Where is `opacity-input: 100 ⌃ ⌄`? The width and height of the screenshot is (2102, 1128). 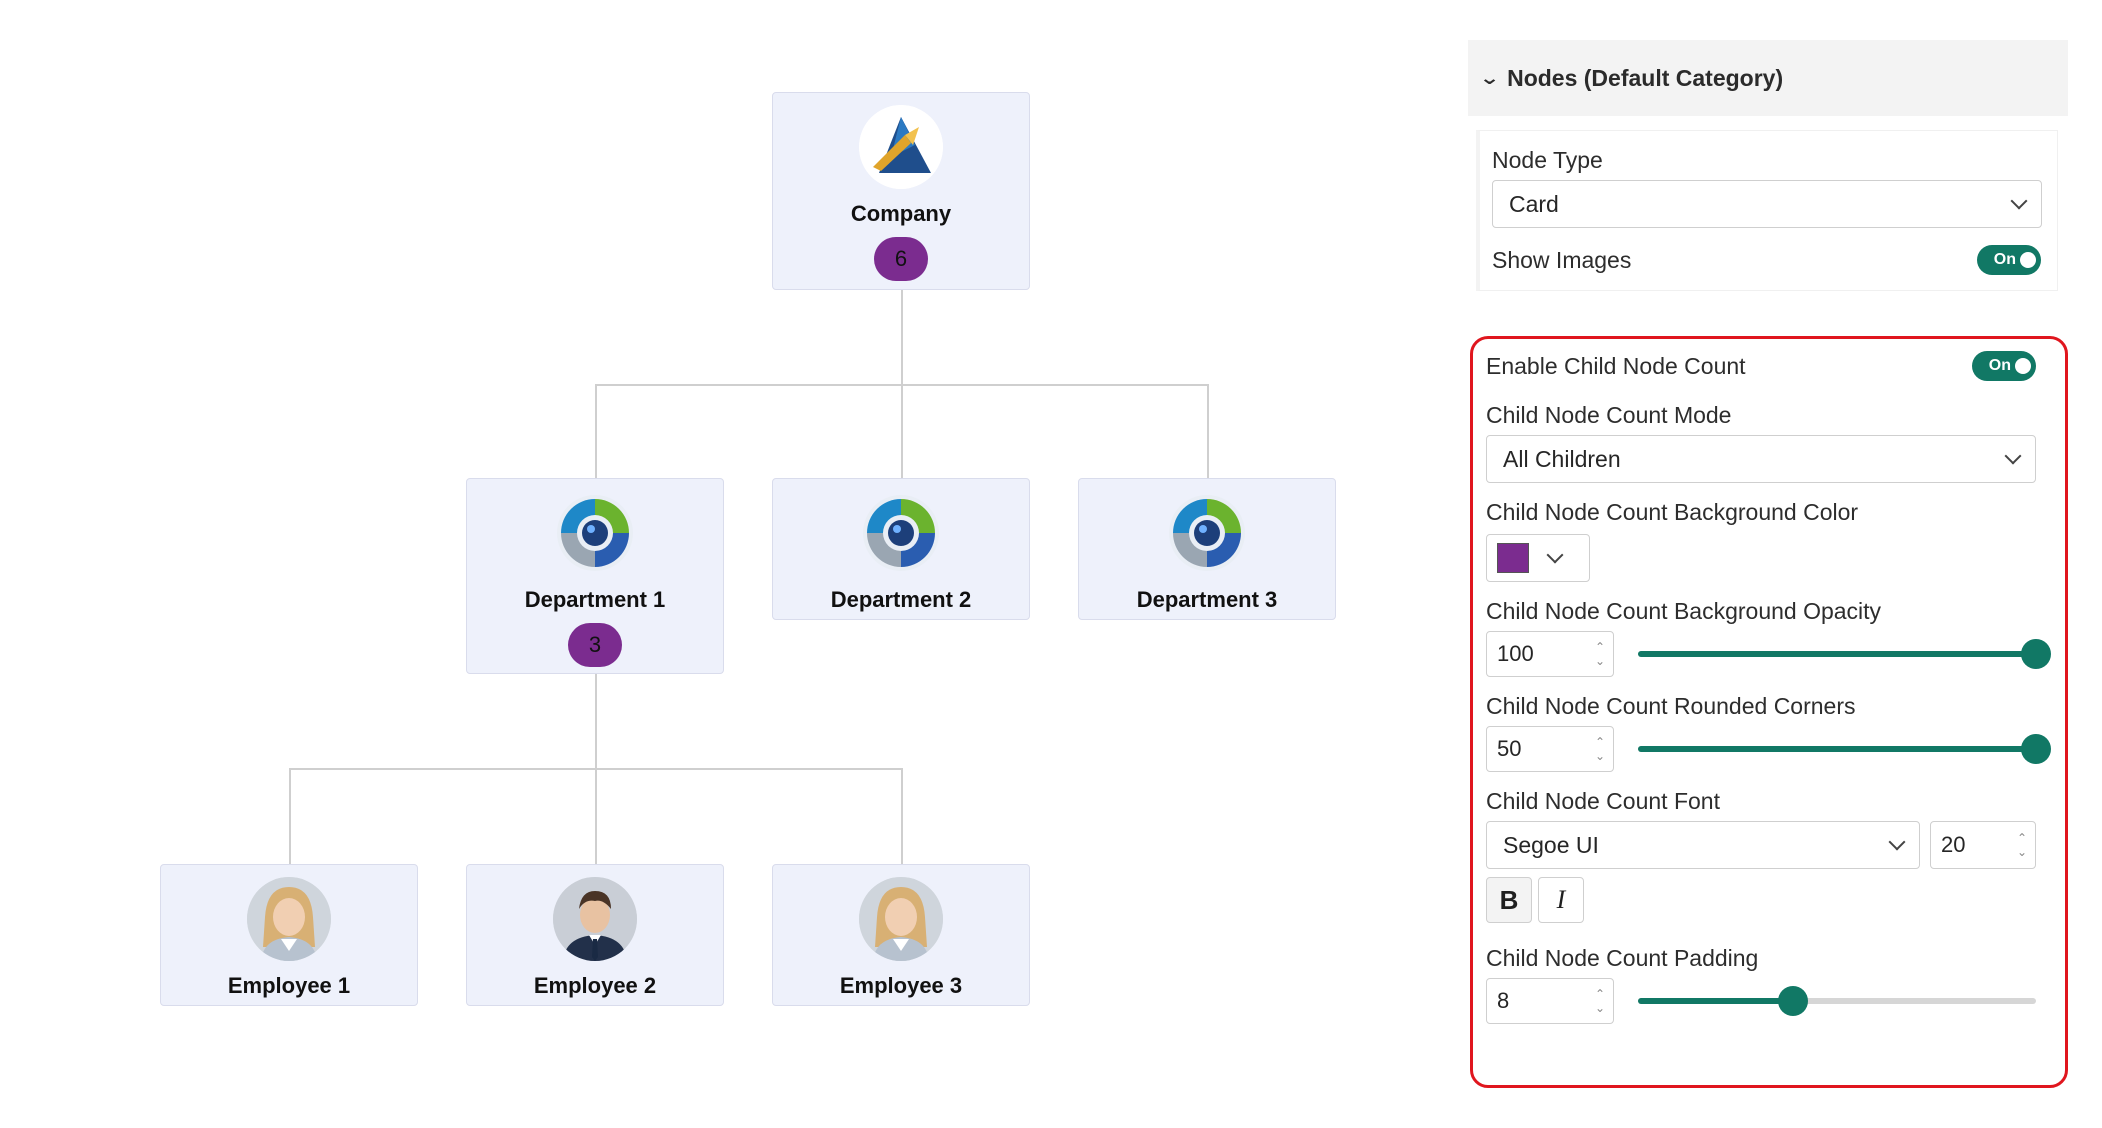 opacity-input: 100 ⌃ ⌄ is located at coordinates (1550, 654).